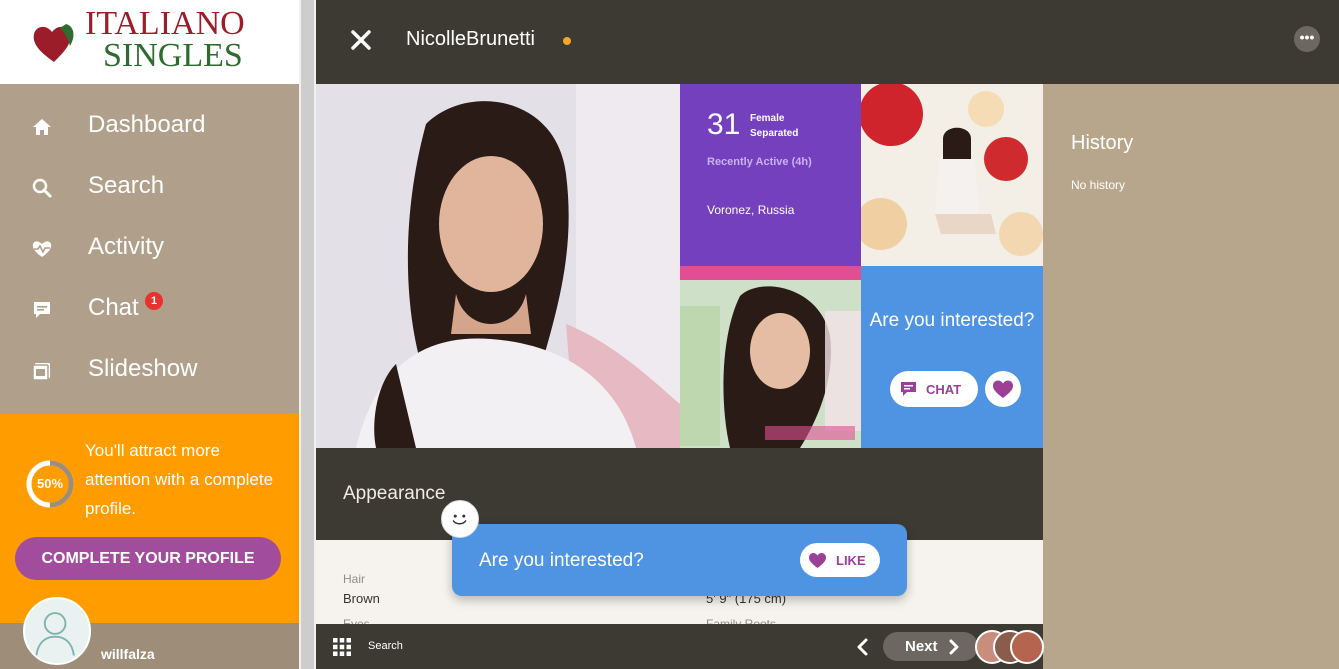 This screenshot has width=1339, height=669. I want to click on complete-profile-button: COMPLETE YOUR PROFILE, so click(148, 558).